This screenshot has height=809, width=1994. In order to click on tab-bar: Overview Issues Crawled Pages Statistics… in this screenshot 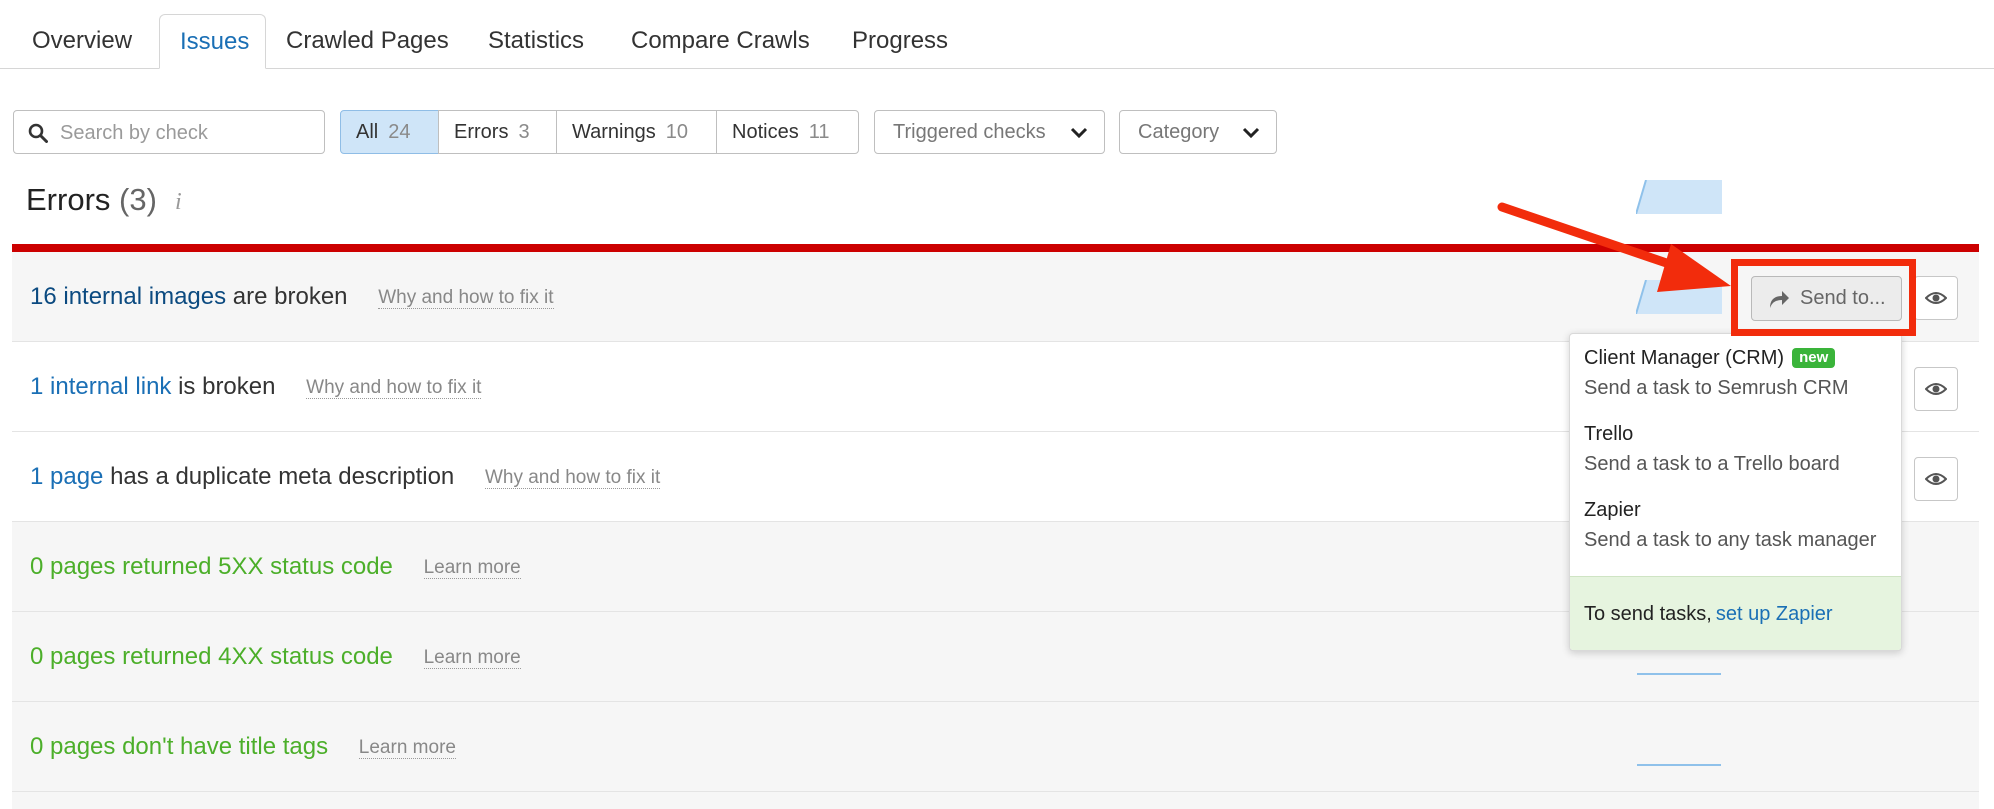, I will do `click(997, 34)`.